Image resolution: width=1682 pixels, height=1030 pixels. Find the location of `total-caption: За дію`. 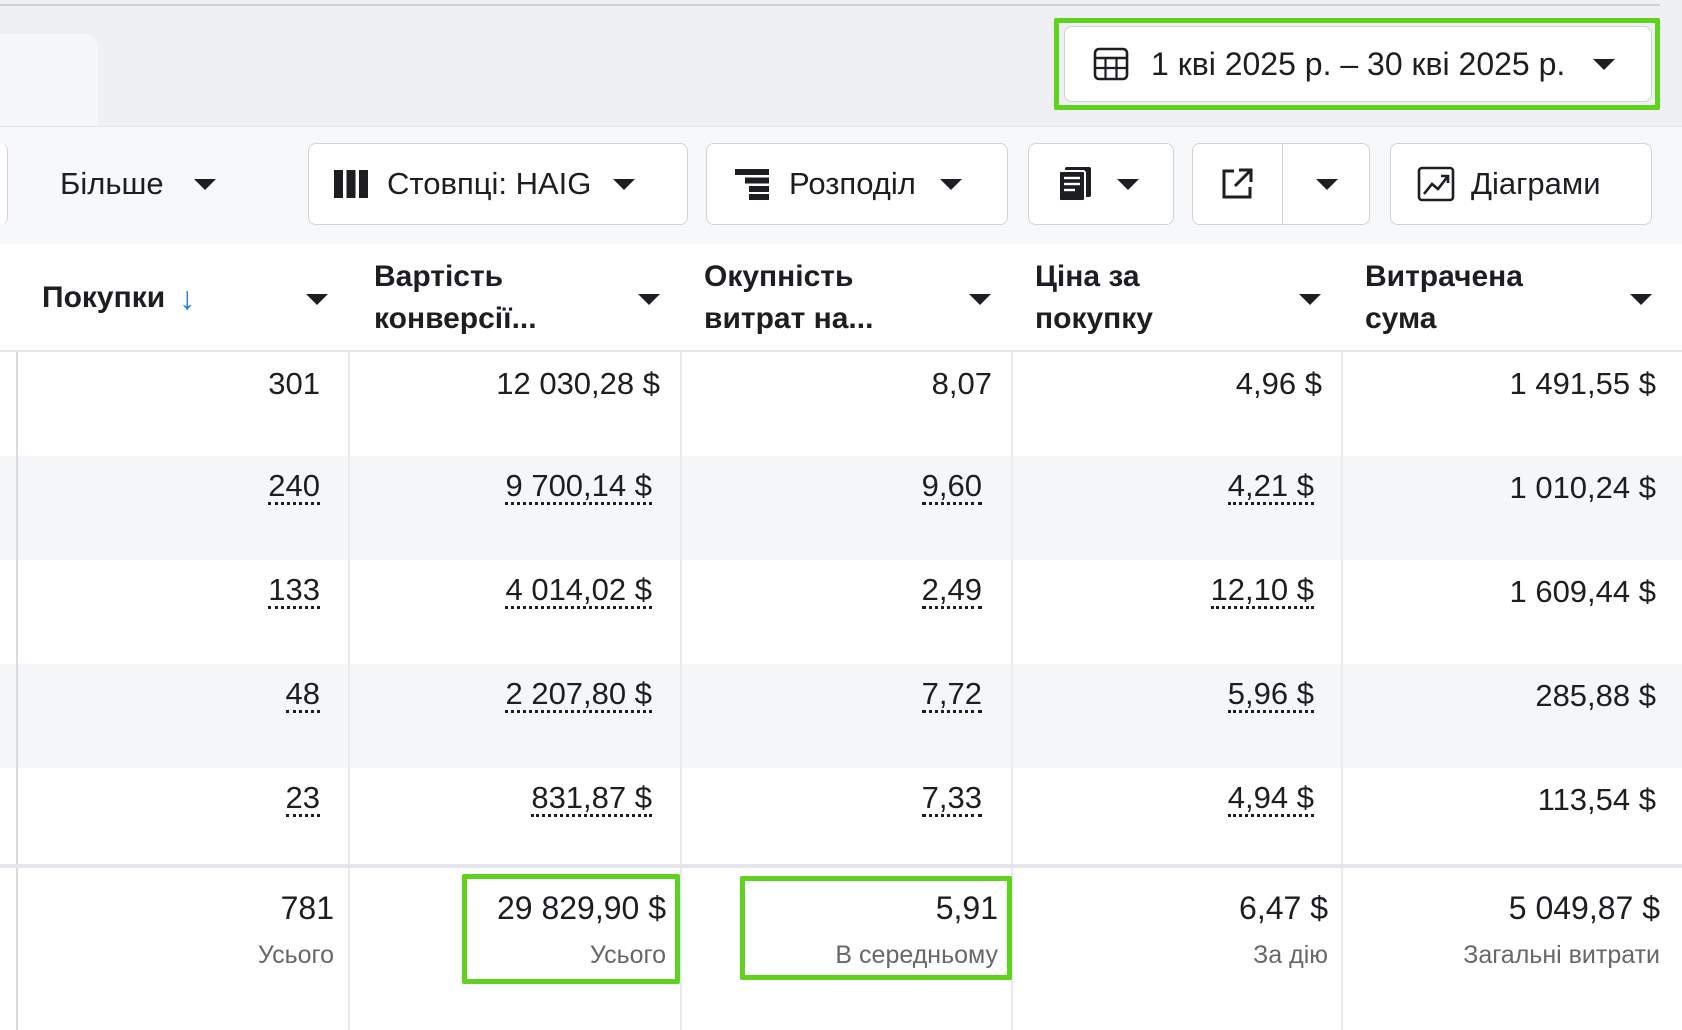

total-caption: За дію is located at coordinates (1290, 955).